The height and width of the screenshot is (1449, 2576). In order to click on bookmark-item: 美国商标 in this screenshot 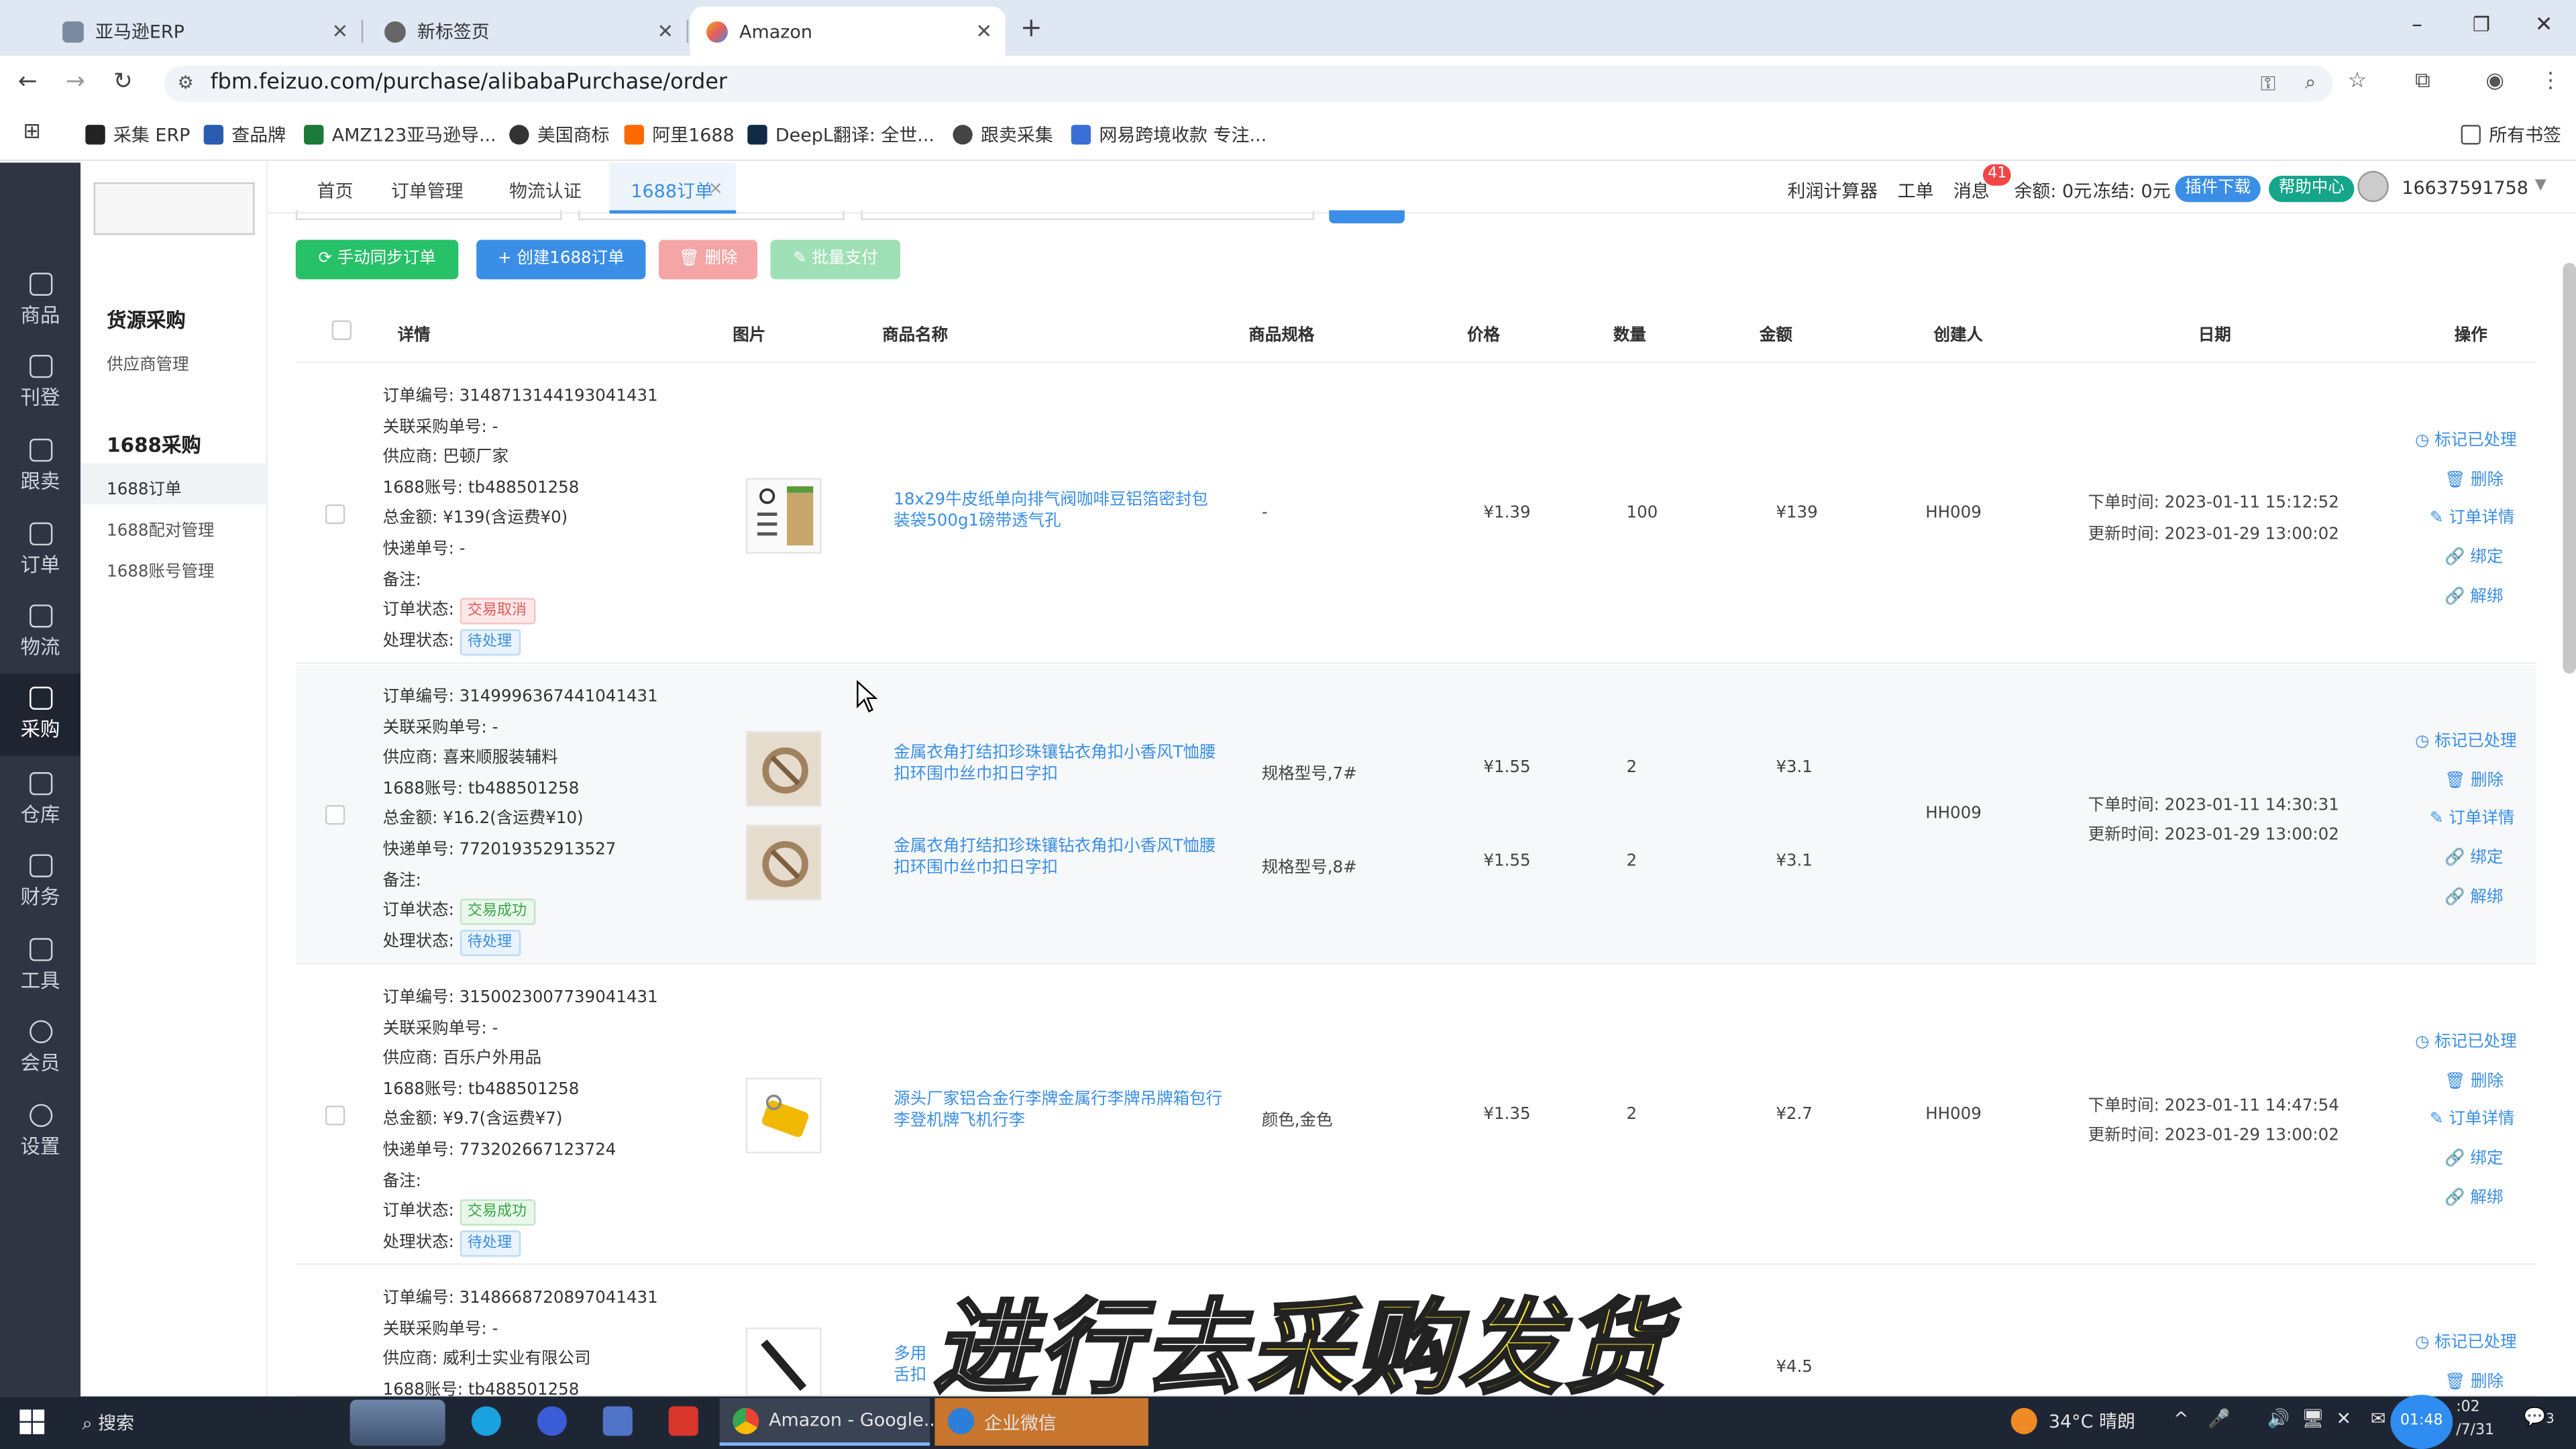, I will do `click(559, 134)`.